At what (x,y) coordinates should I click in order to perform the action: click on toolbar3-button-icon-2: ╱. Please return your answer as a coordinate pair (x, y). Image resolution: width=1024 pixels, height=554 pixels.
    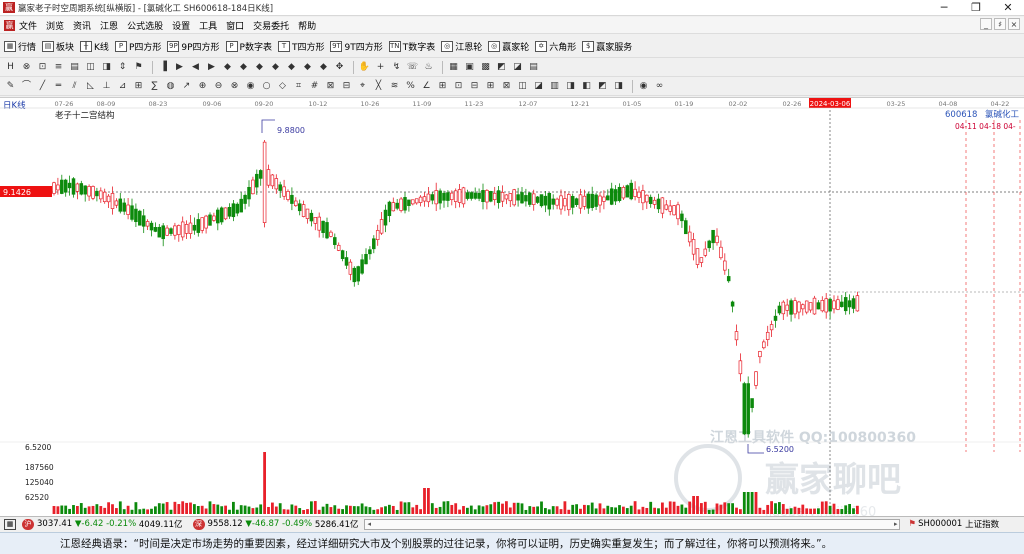
    Looking at the image, I should click on (42, 86).